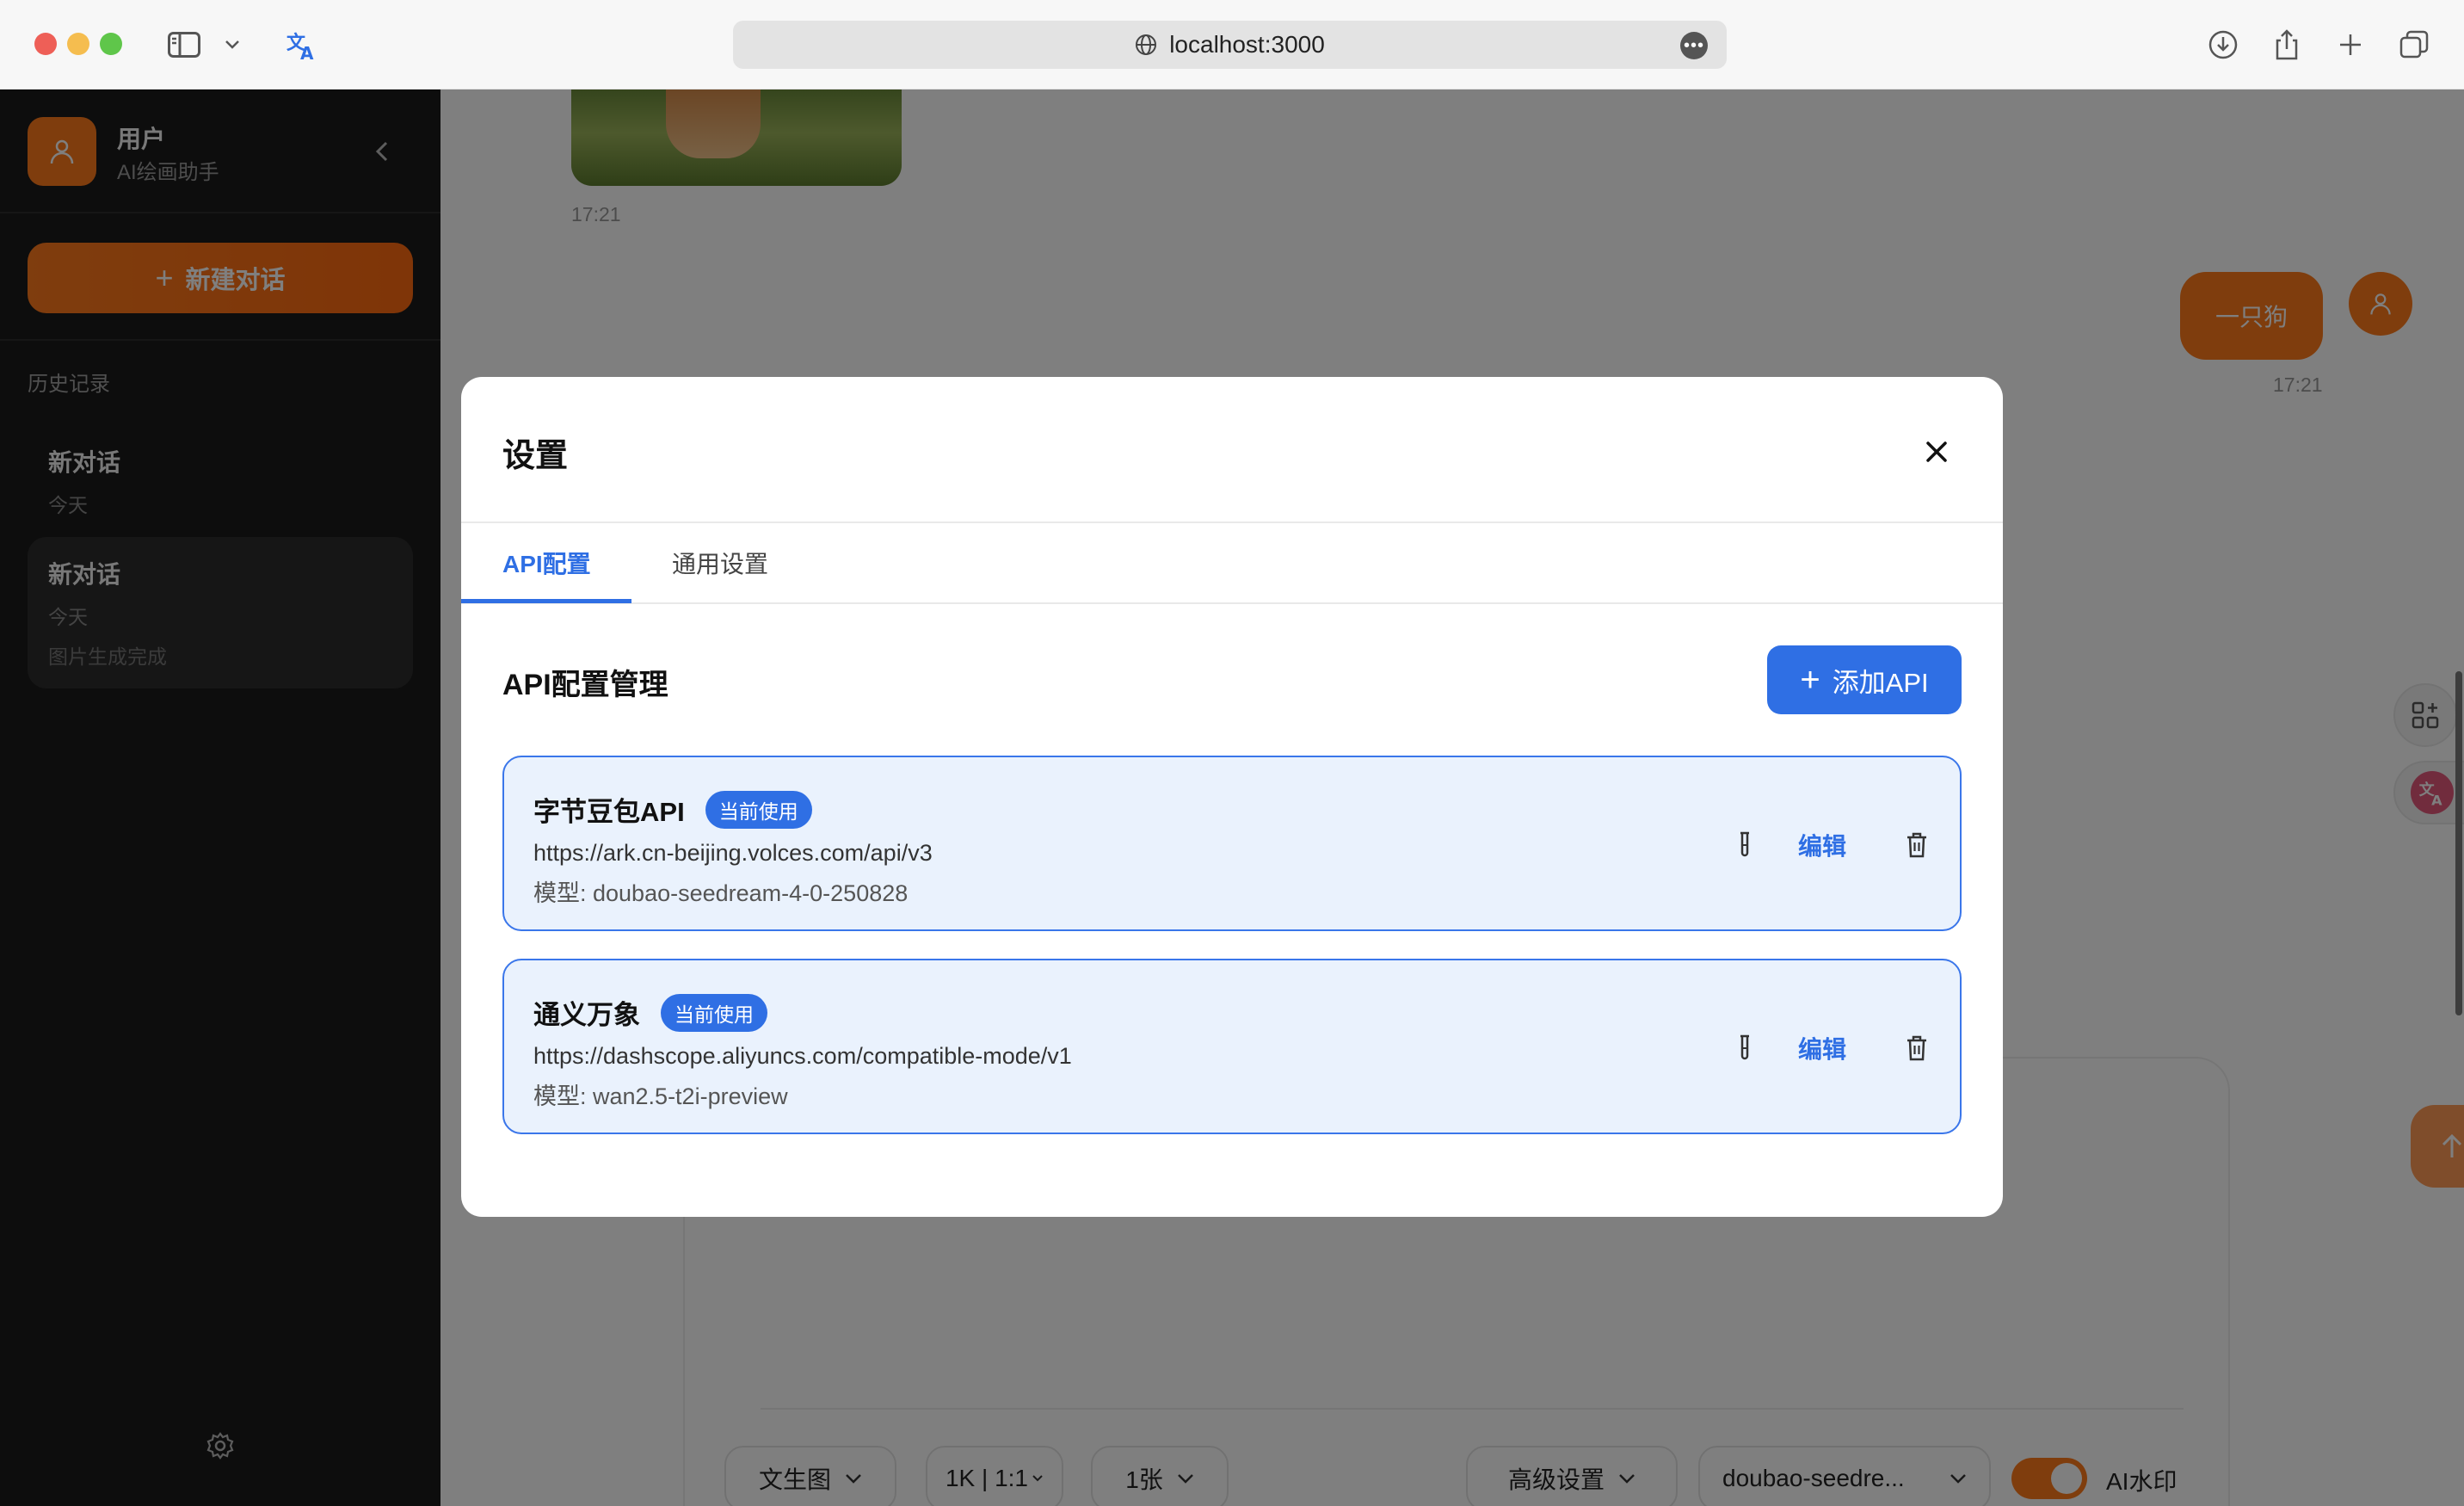 The image size is (2464, 1506). I want to click on close-window-button, so click(45, 44).